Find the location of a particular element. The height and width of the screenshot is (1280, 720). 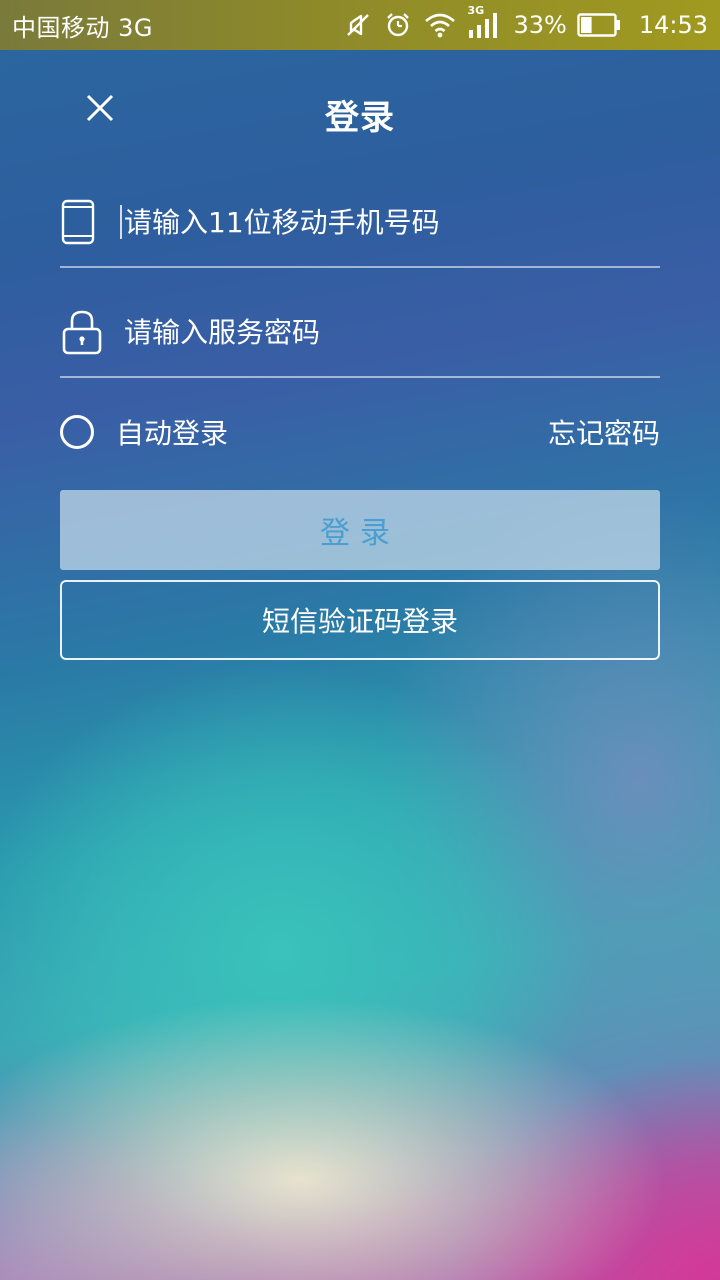

carrier-name: 中国移动 3G is located at coordinates (82, 27).